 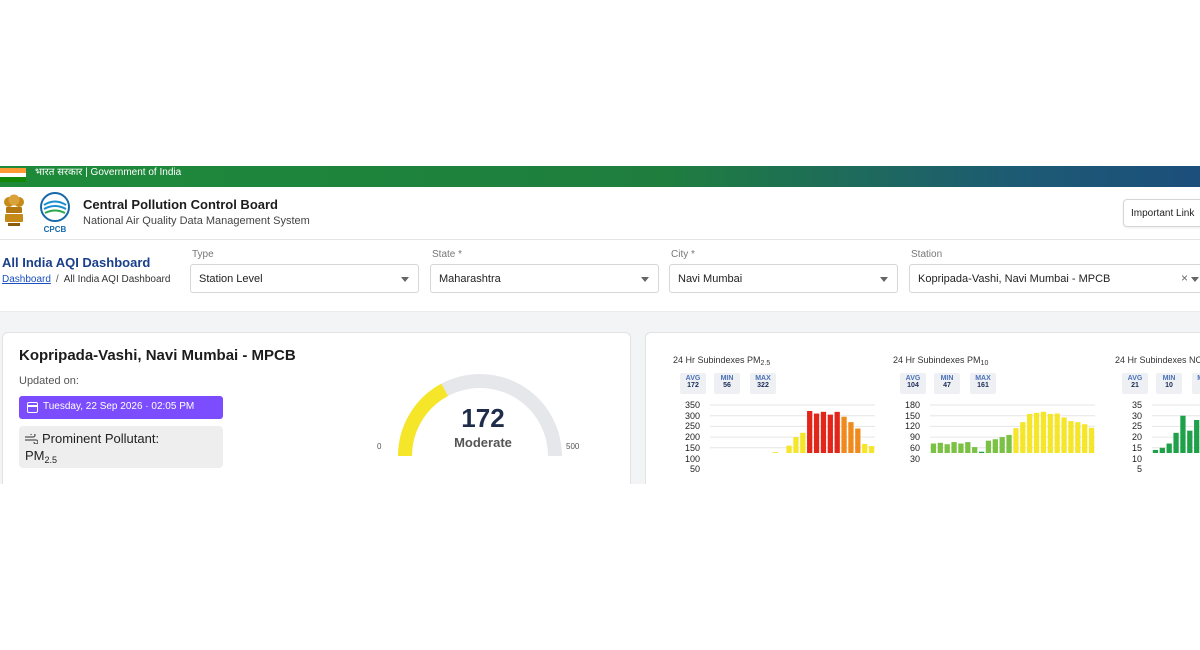 What do you see at coordinates (783, 278) in the screenshot?
I see `city-select: Navi Mumbai` at bounding box center [783, 278].